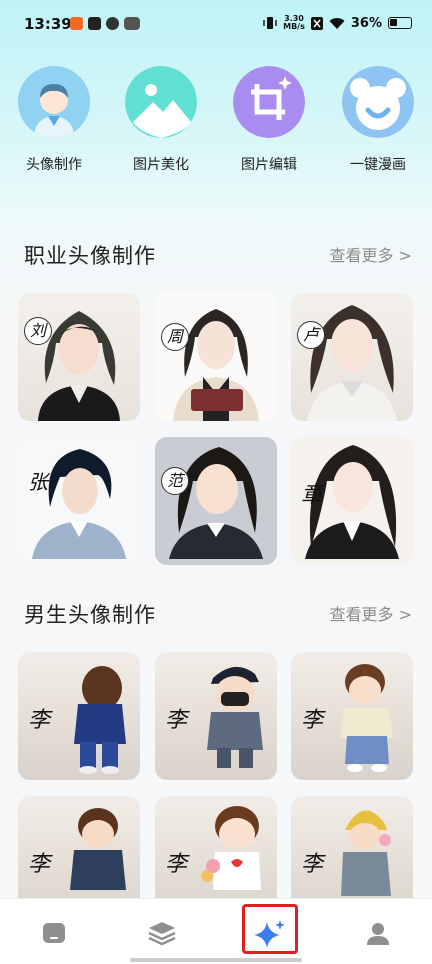 The image size is (432, 964). What do you see at coordinates (161, 165) in the screenshot?
I see `tool-label: 图片美化` at bounding box center [161, 165].